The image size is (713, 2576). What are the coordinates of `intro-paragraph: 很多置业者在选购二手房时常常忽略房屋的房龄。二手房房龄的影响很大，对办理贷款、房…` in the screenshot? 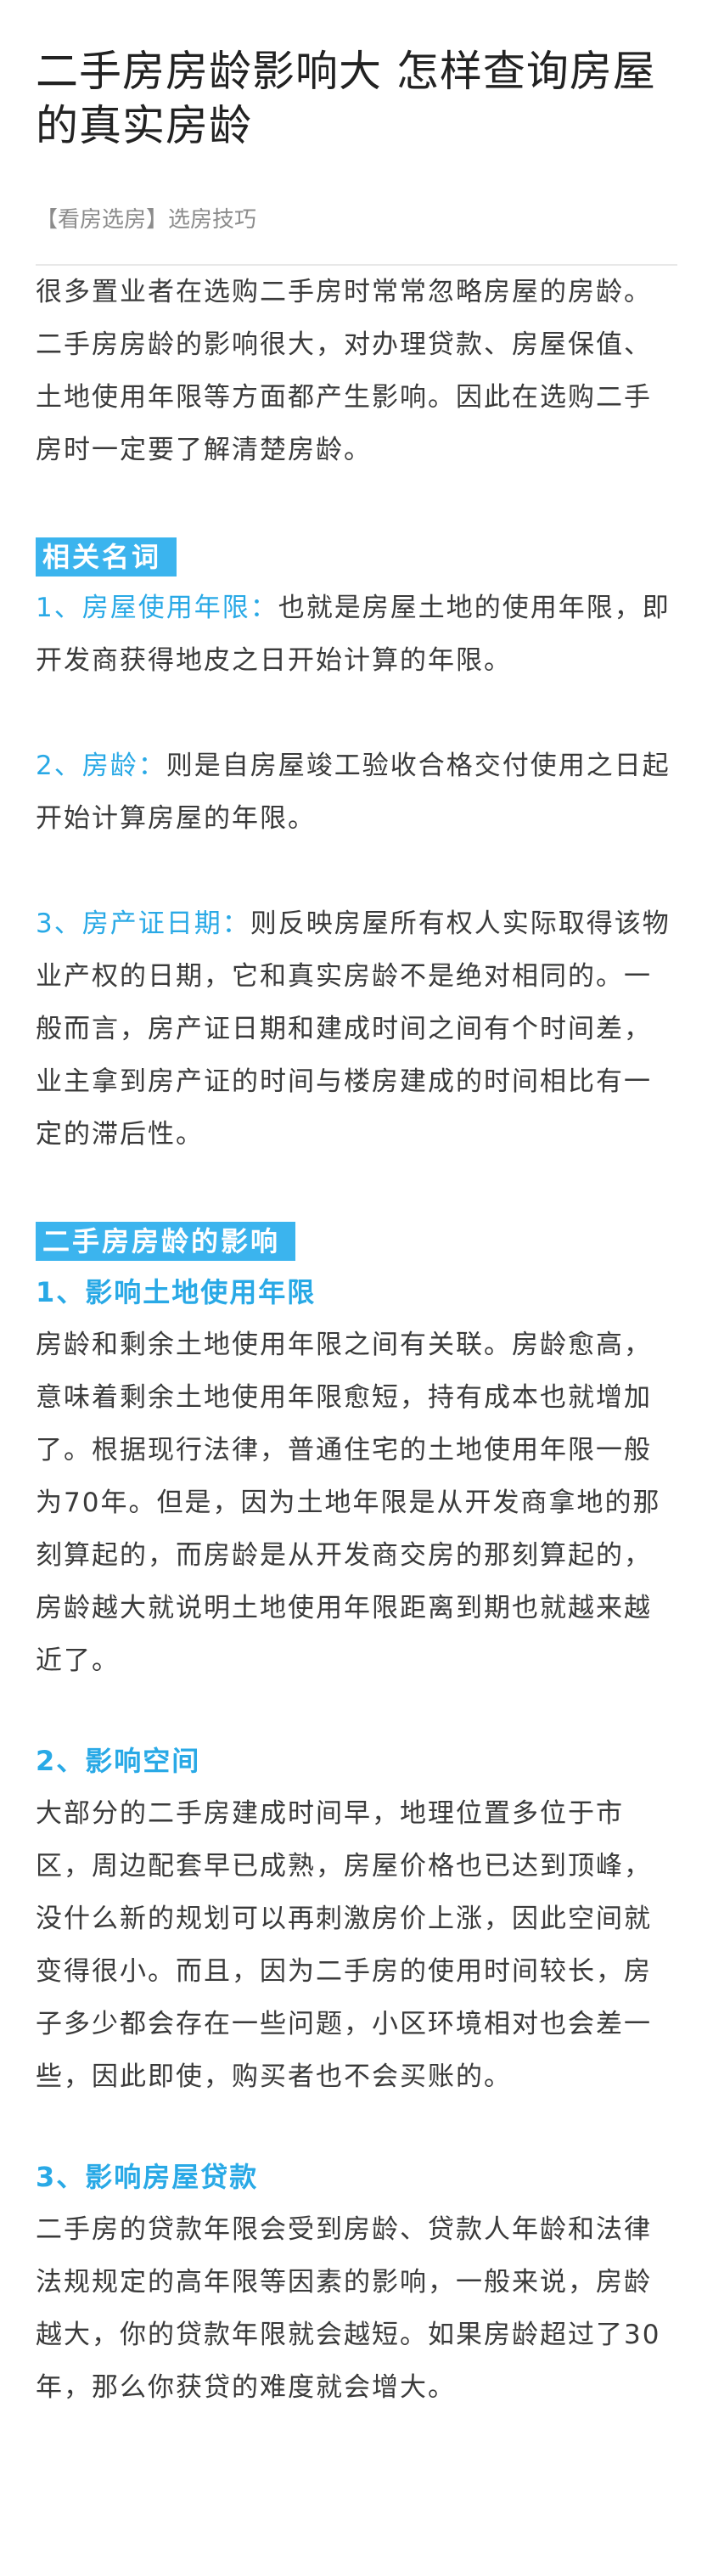 It's located at (344, 371).